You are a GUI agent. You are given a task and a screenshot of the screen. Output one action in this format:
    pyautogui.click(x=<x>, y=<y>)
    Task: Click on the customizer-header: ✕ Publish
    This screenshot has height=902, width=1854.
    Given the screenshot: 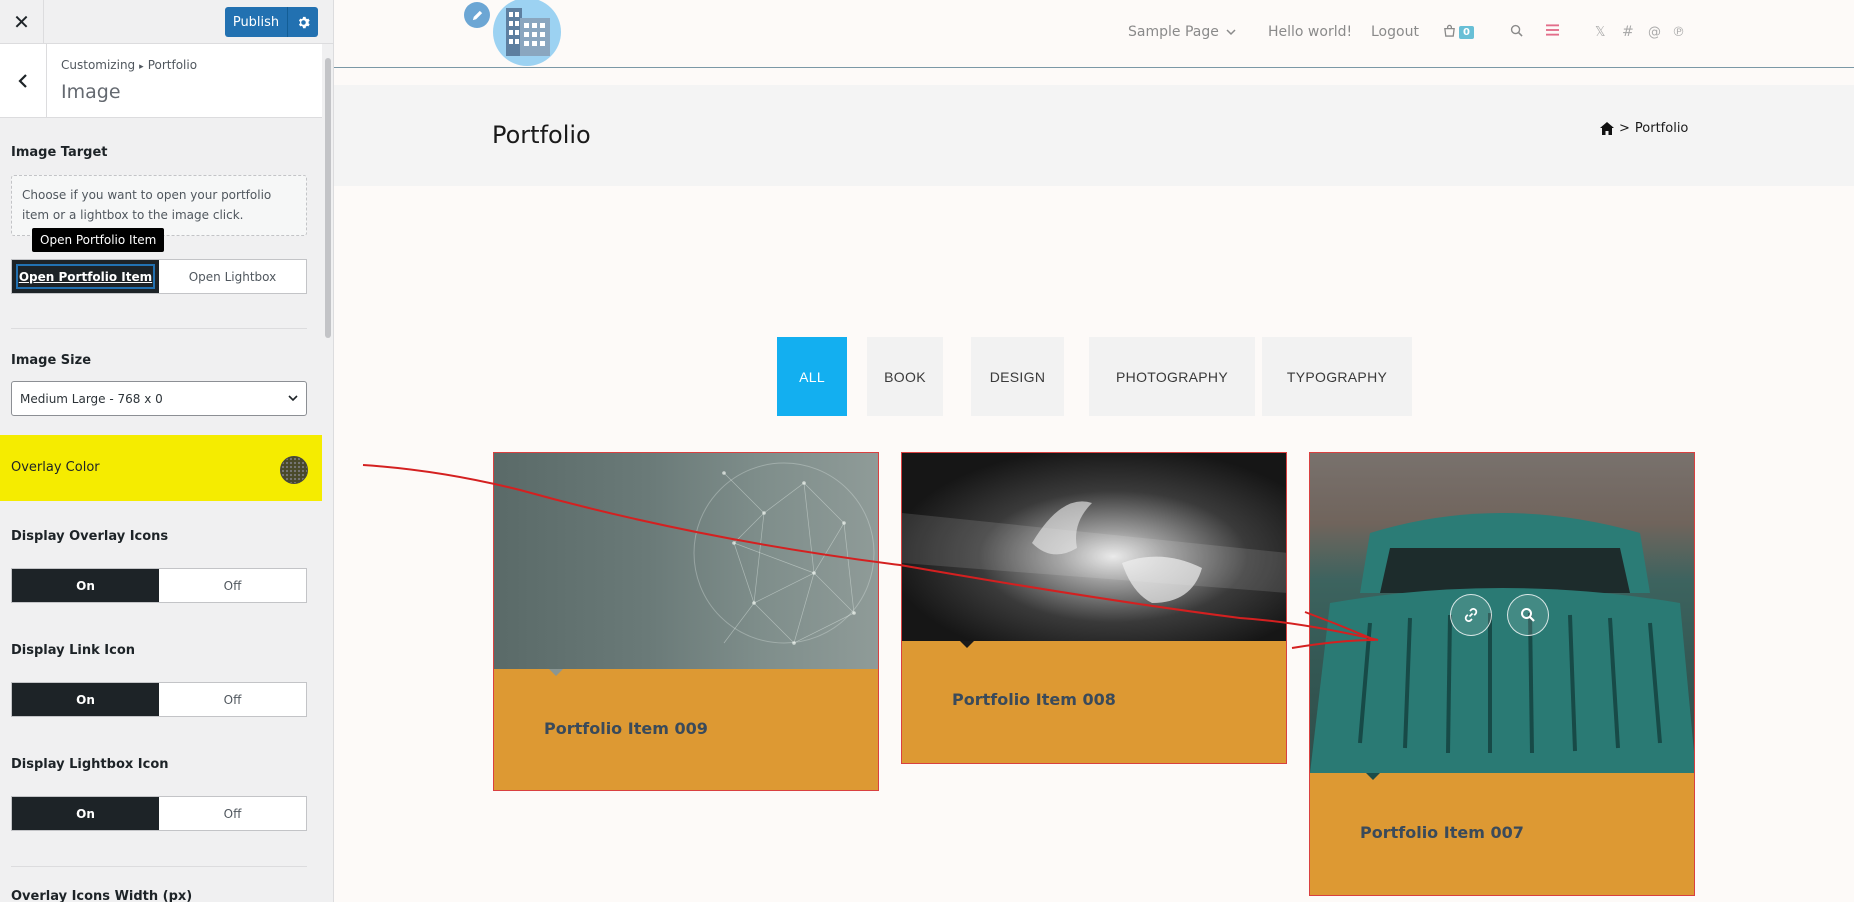 What is the action you would take?
    pyautogui.click(x=166, y=22)
    